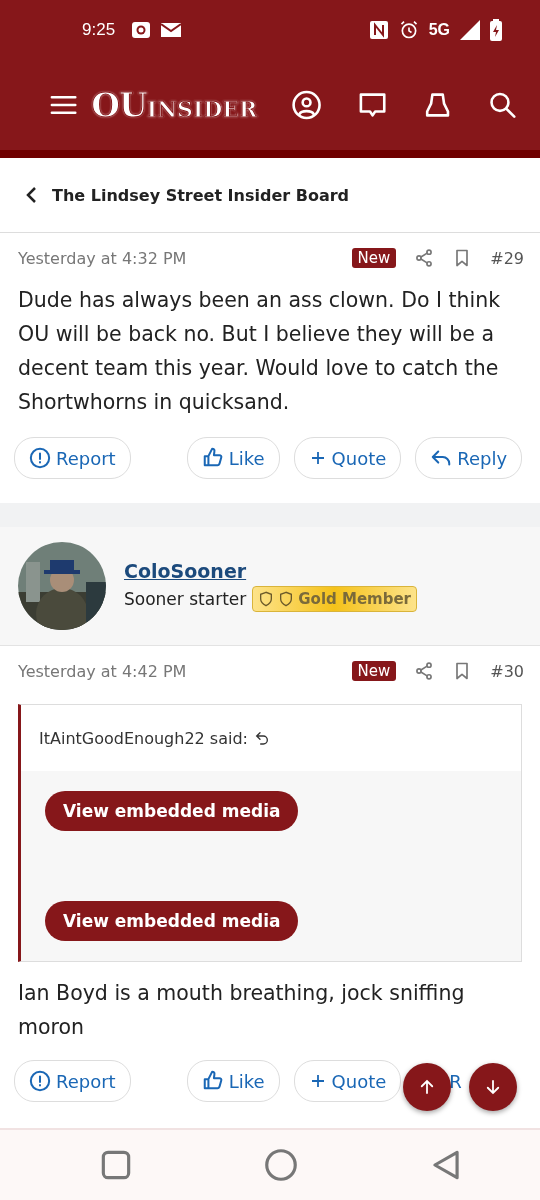  Describe the element at coordinates (469, 458) in the screenshot. I see `reply-button: Reply` at that location.